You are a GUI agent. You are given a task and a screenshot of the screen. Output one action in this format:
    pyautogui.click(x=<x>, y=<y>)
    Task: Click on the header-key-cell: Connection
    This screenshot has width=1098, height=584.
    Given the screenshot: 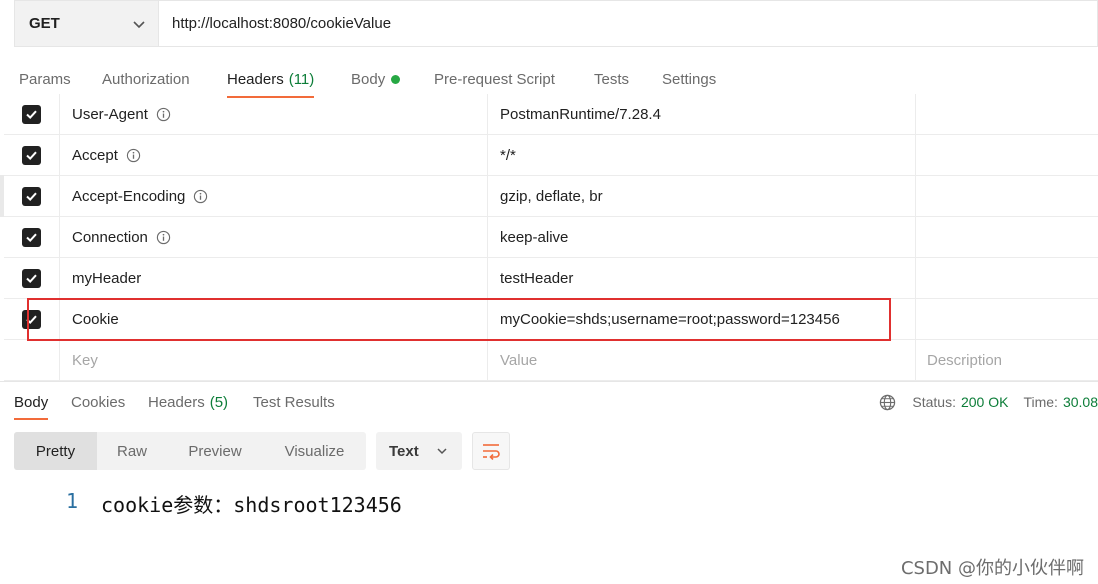 What is the action you would take?
    pyautogui.click(x=274, y=237)
    